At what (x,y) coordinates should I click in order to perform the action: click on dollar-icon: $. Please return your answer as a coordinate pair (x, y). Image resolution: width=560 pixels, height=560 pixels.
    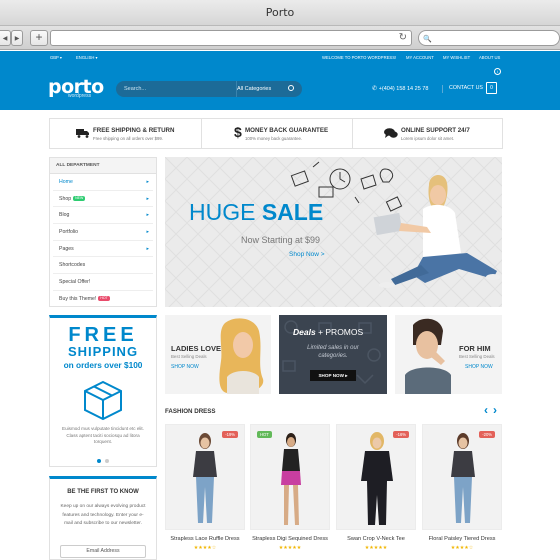
    Looking at the image, I should click on (238, 132).